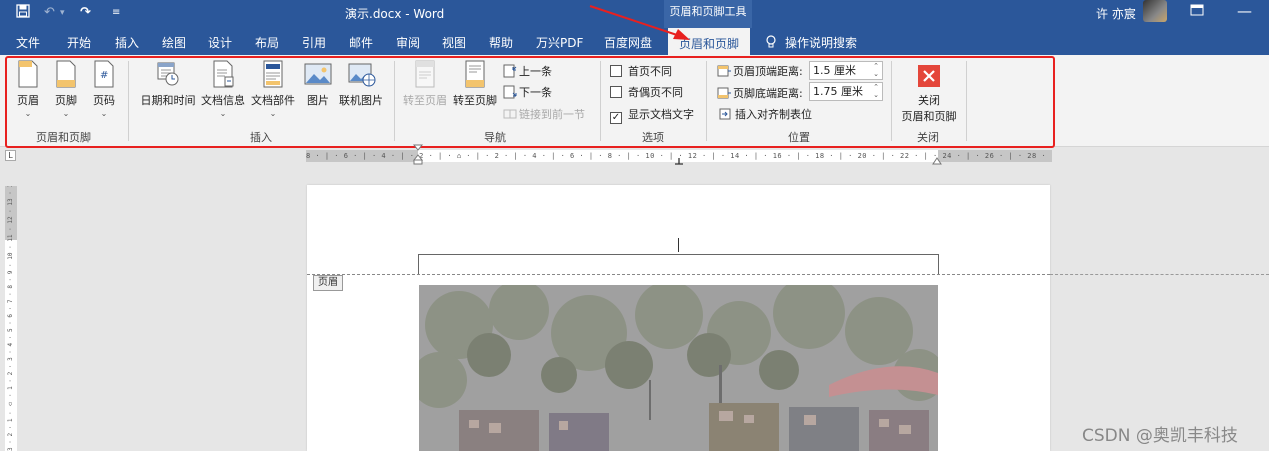 The width and height of the screenshot is (1269, 451). I want to click on header-top-border, so click(678, 254).